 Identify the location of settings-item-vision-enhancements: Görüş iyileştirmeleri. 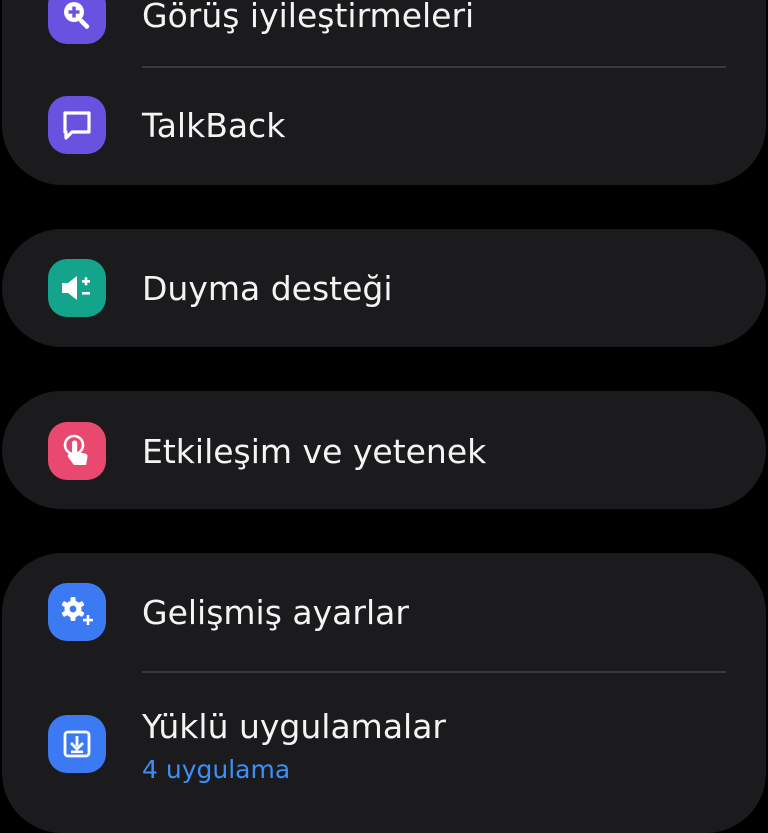
(384, 32).